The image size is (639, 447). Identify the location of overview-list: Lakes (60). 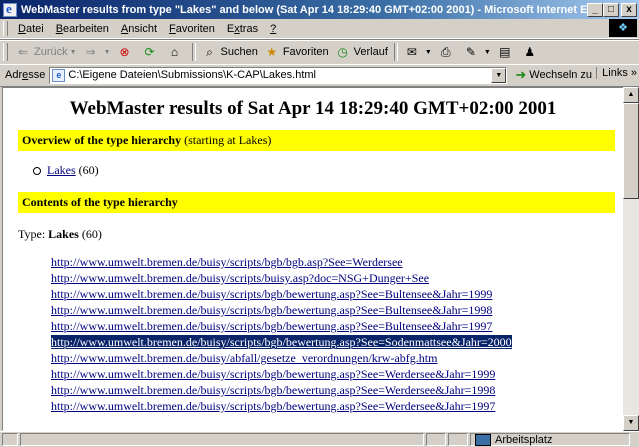
(328, 170).